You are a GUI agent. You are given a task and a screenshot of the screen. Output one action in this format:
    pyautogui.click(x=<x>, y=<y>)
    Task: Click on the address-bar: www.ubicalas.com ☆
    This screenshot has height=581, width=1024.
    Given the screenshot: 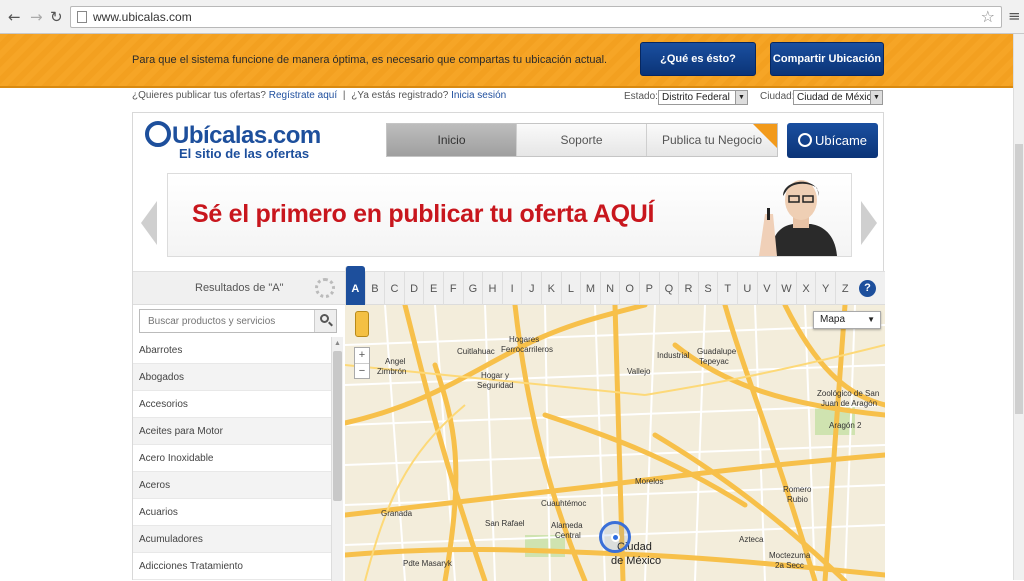 What is the action you would take?
    pyautogui.click(x=536, y=17)
    